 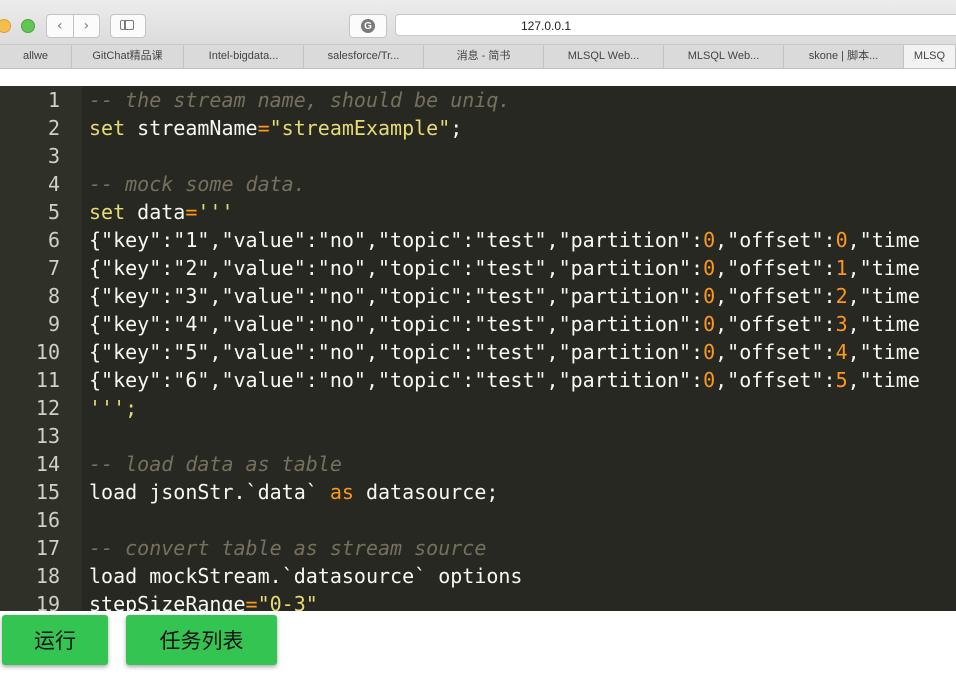 I want to click on line-number: 7, so click(x=53, y=268).